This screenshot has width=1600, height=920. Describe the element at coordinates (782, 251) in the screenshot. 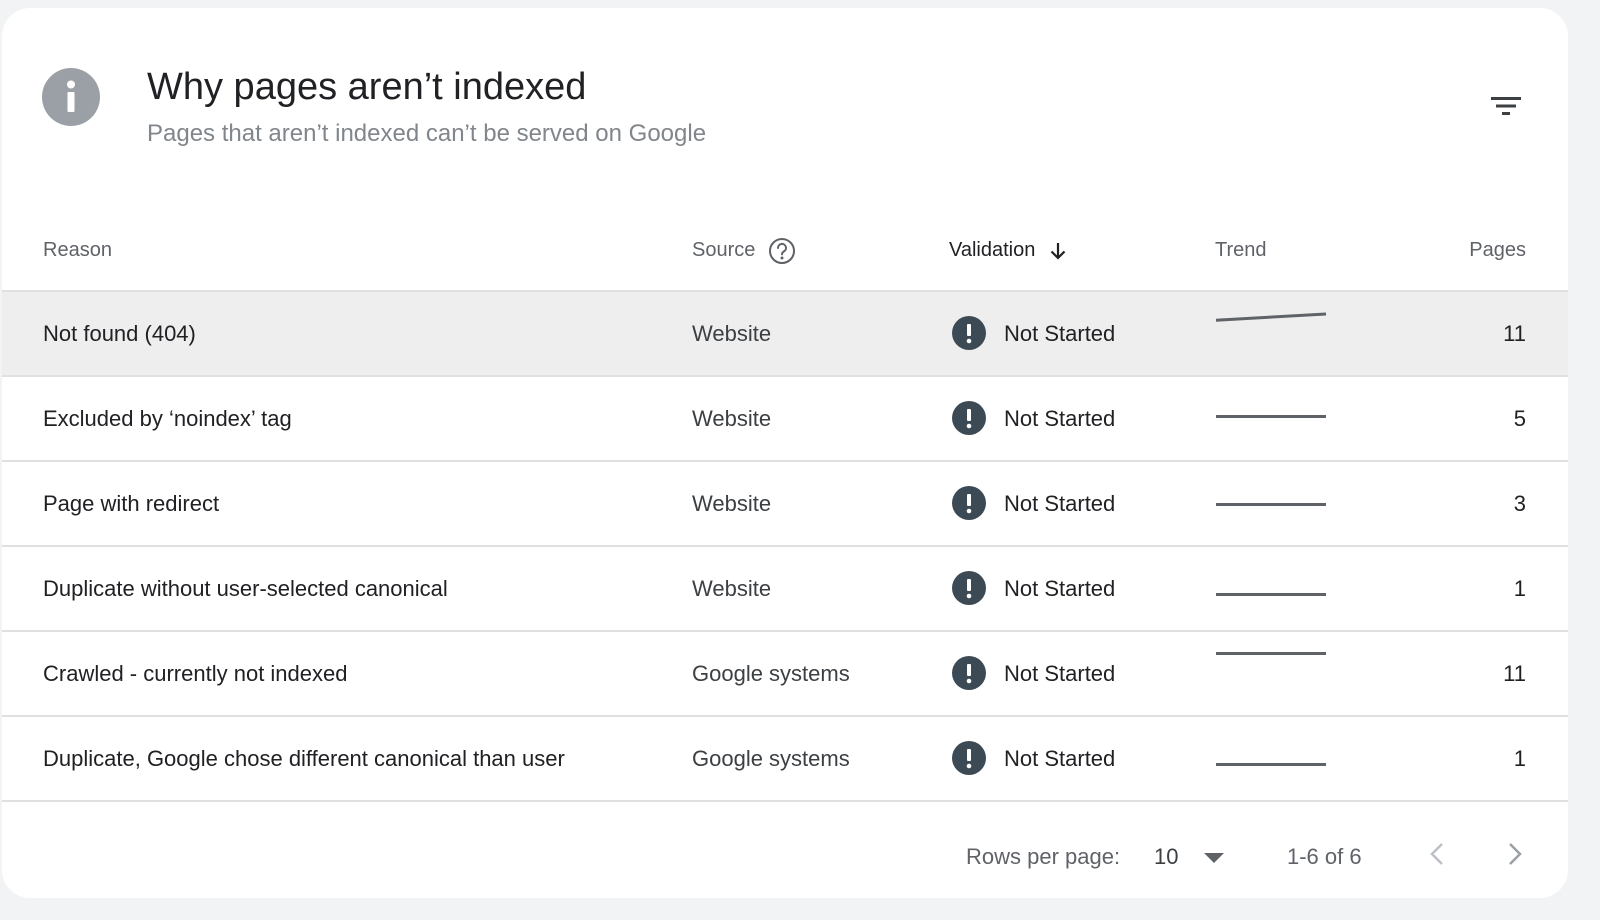

I see `help-icon` at that location.